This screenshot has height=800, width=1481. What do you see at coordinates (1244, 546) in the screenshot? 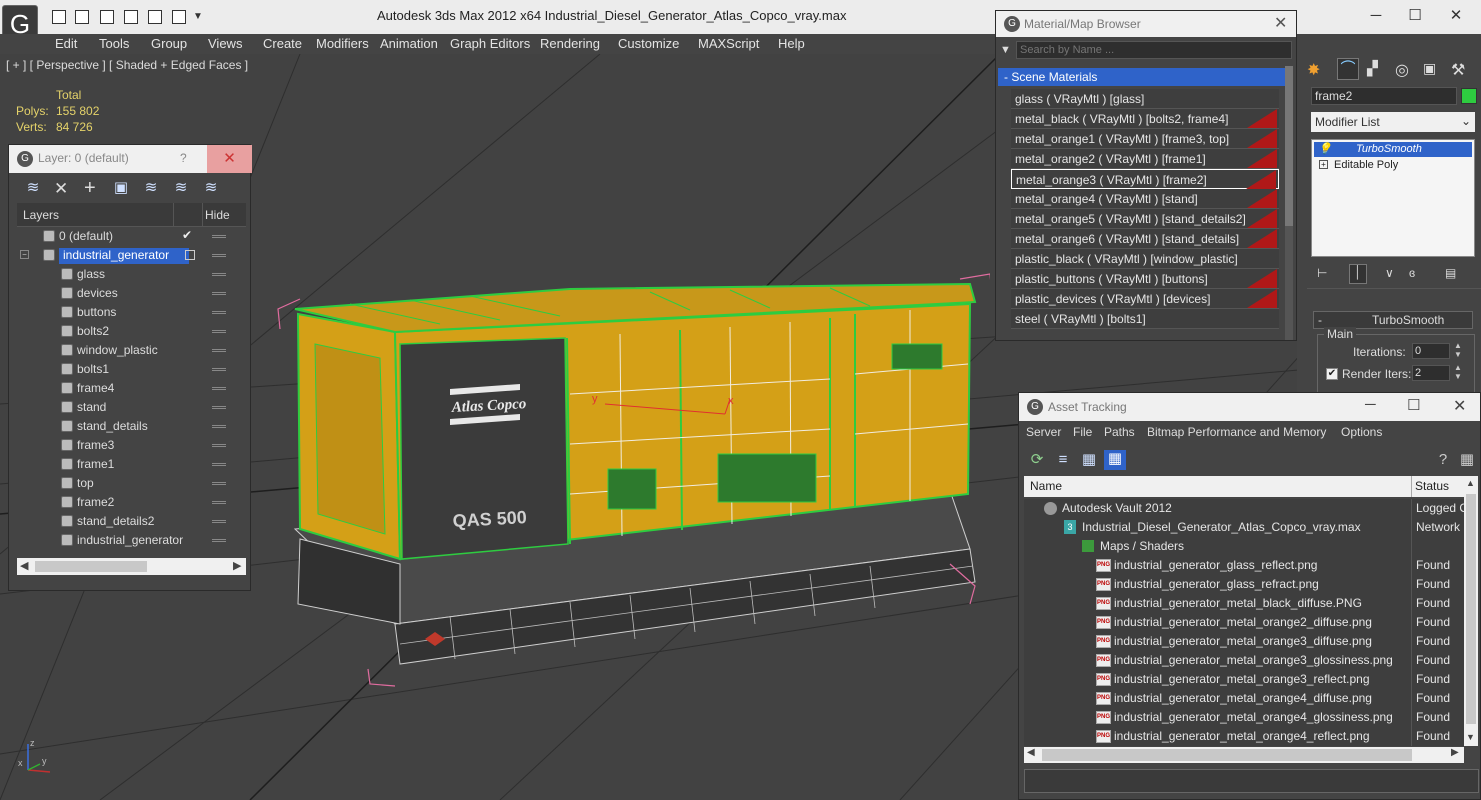
I see `asset-row: Maps / Shaders` at bounding box center [1244, 546].